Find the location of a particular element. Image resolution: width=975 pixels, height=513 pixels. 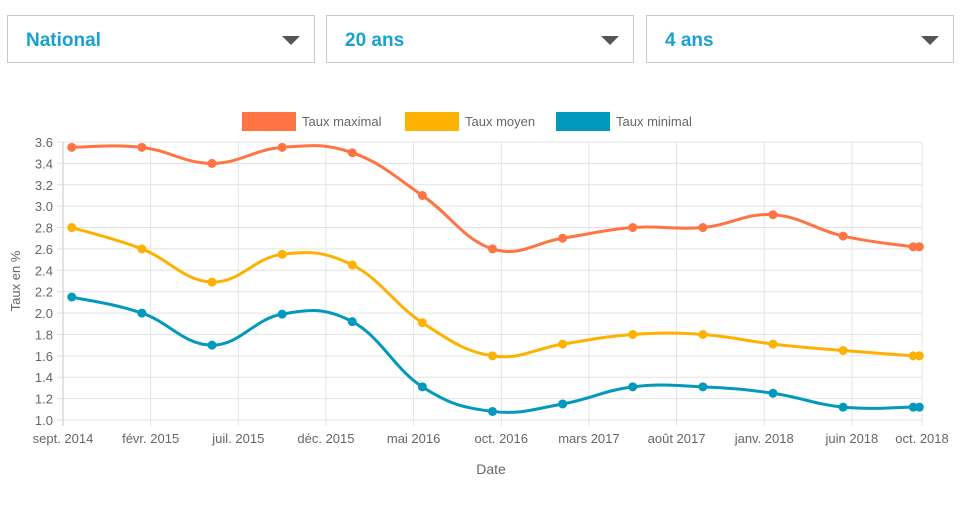

y-tick-label: 2.0 is located at coordinates (44, 313).